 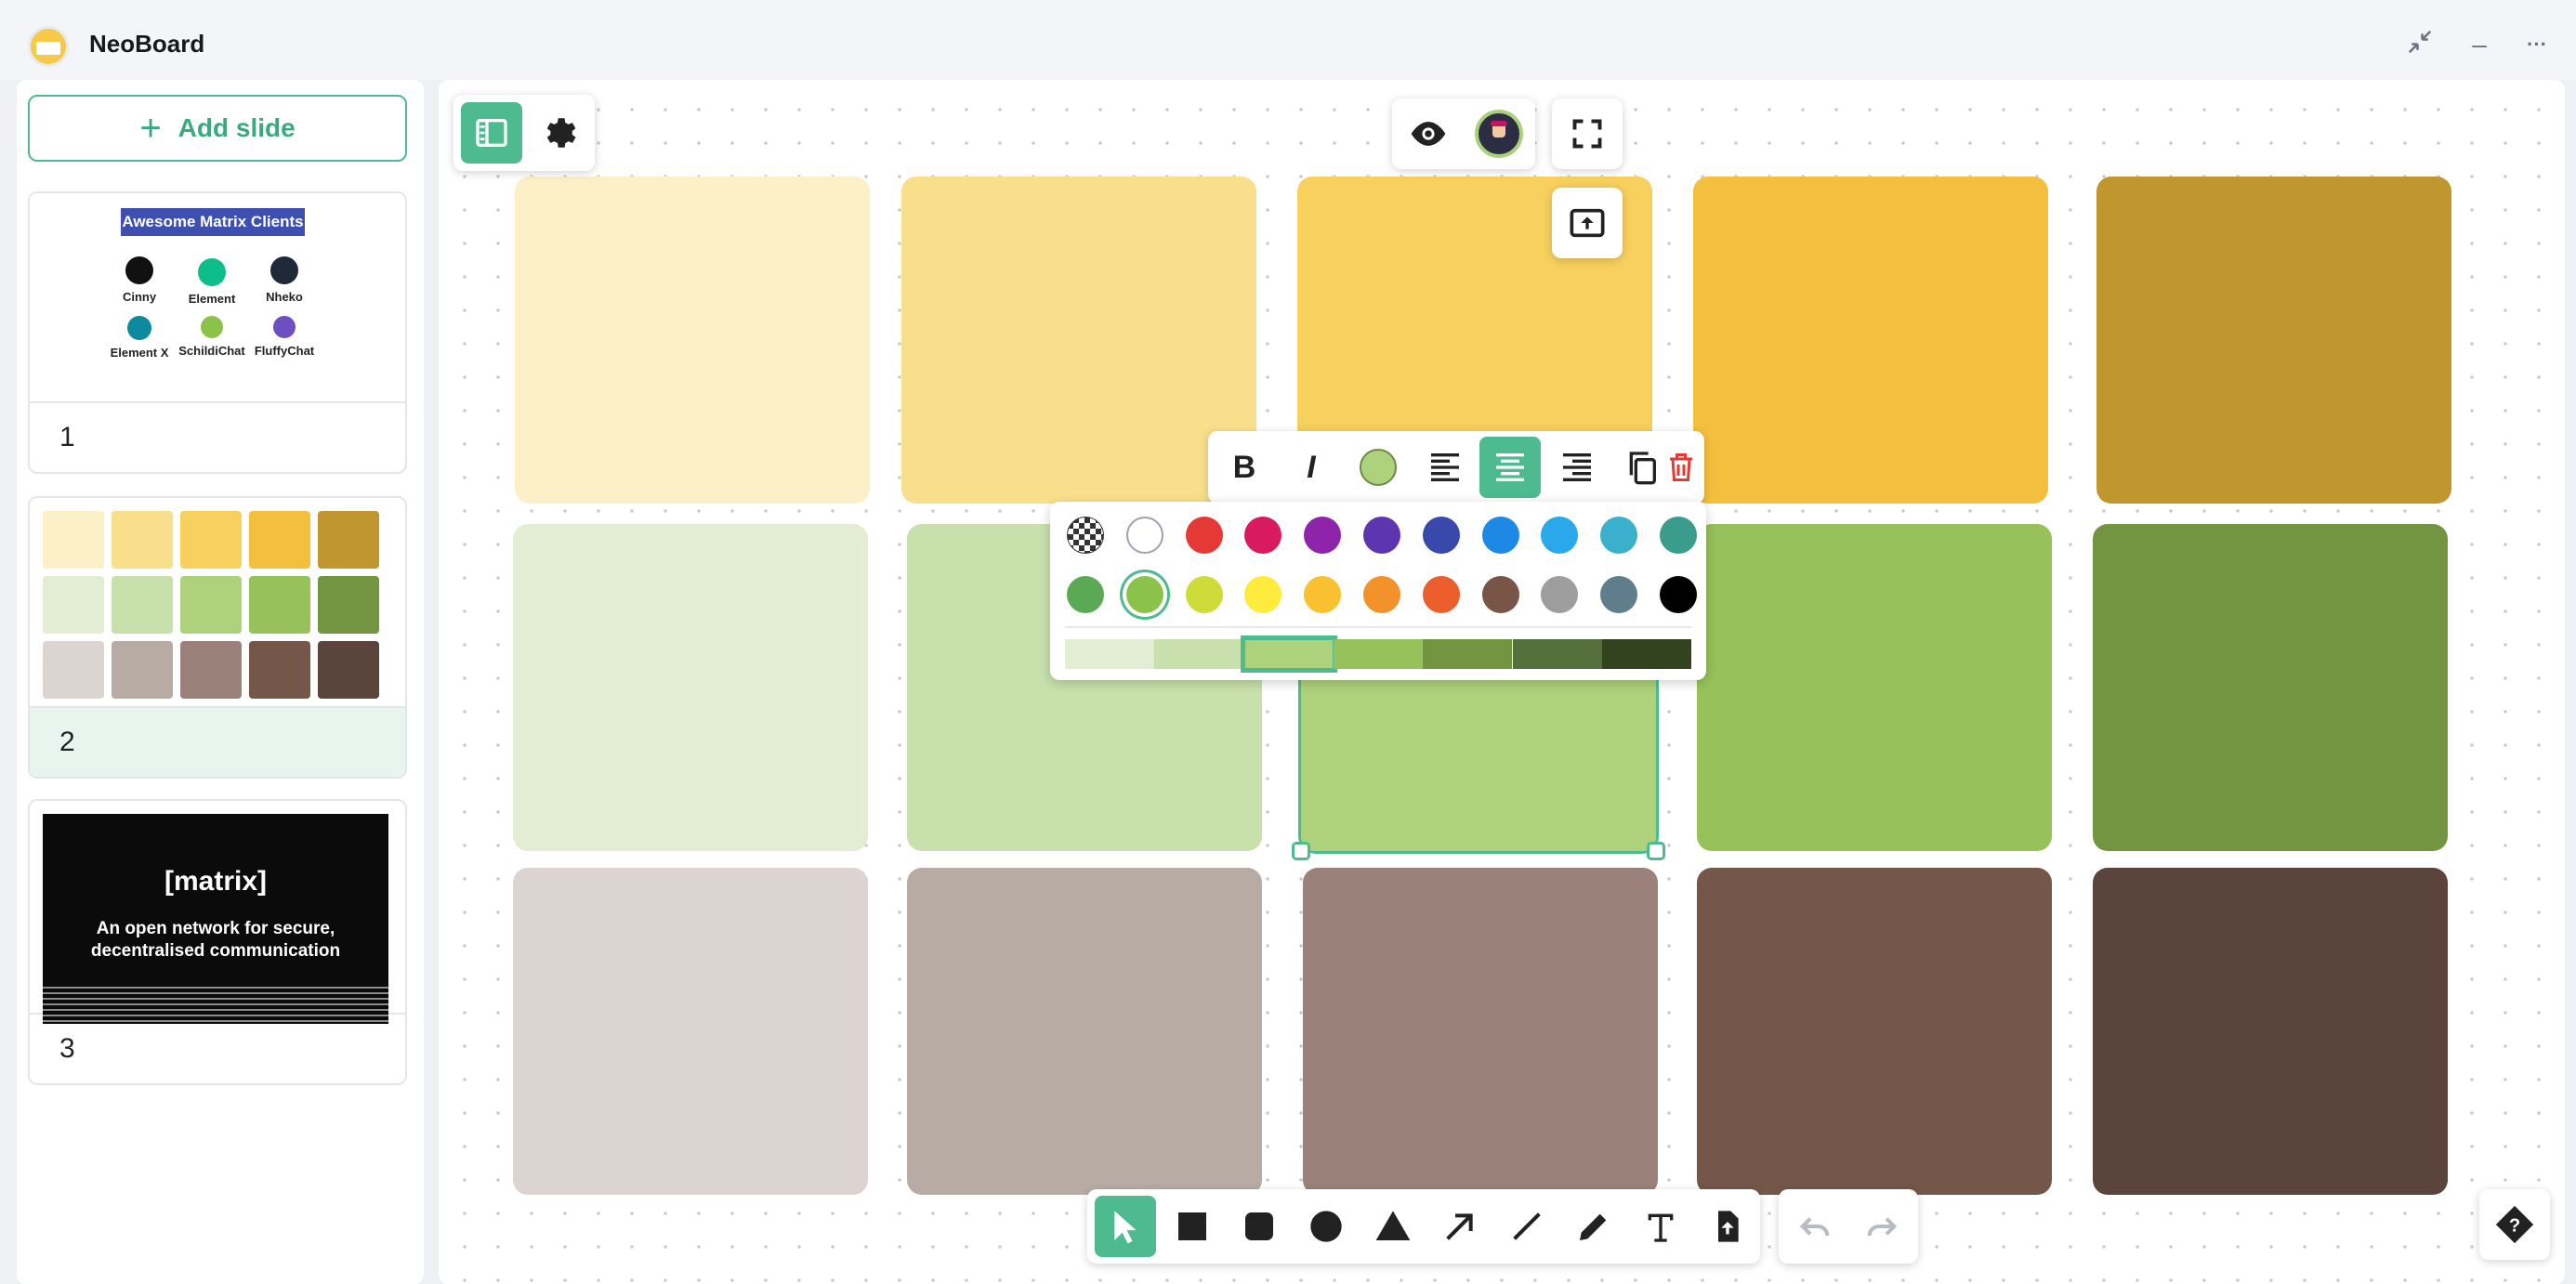 What do you see at coordinates (1085, 535) in the screenshot?
I see `transparent-color-option` at bounding box center [1085, 535].